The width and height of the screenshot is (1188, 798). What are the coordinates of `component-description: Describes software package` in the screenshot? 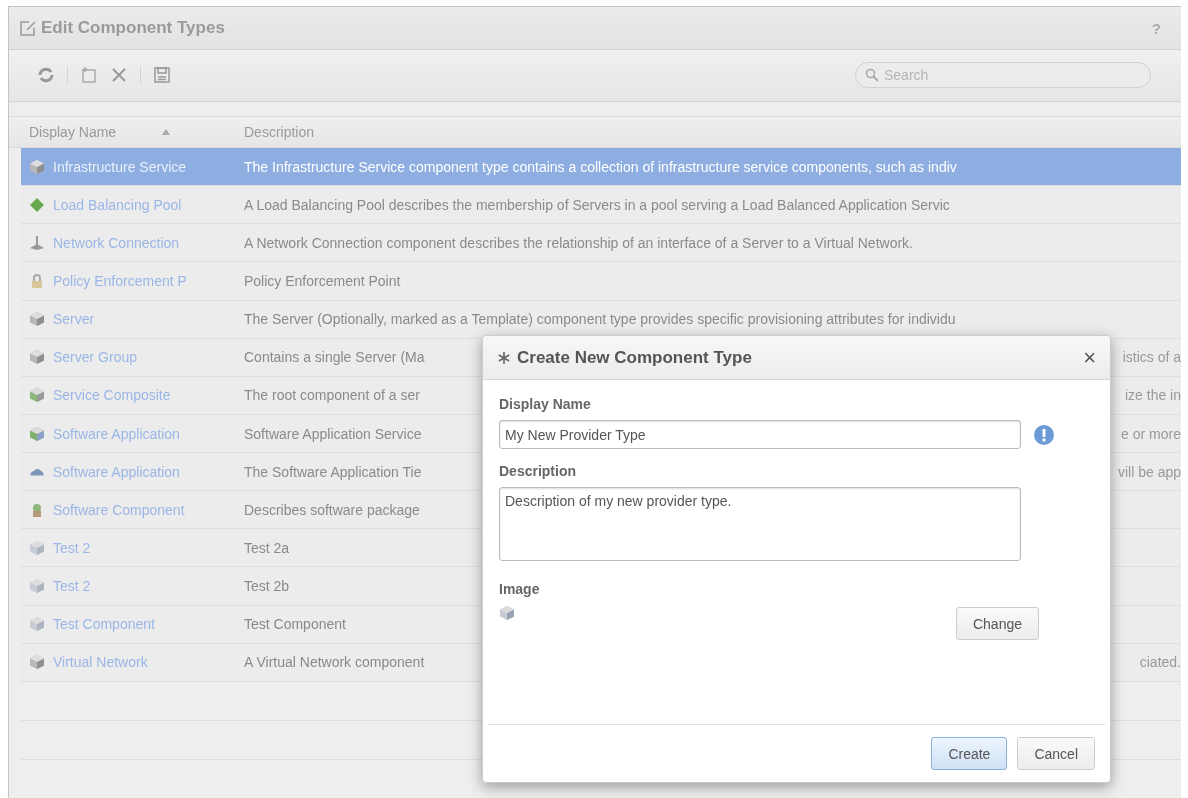 It's located at (332, 509).